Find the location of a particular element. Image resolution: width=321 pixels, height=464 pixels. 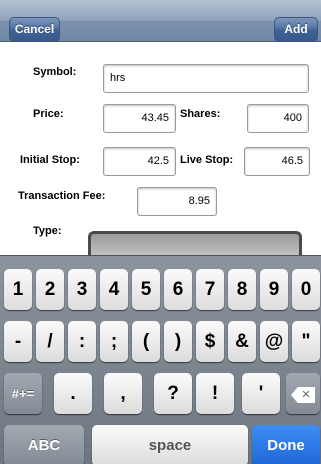

key-3: 3 is located at coordinates (82, 289).